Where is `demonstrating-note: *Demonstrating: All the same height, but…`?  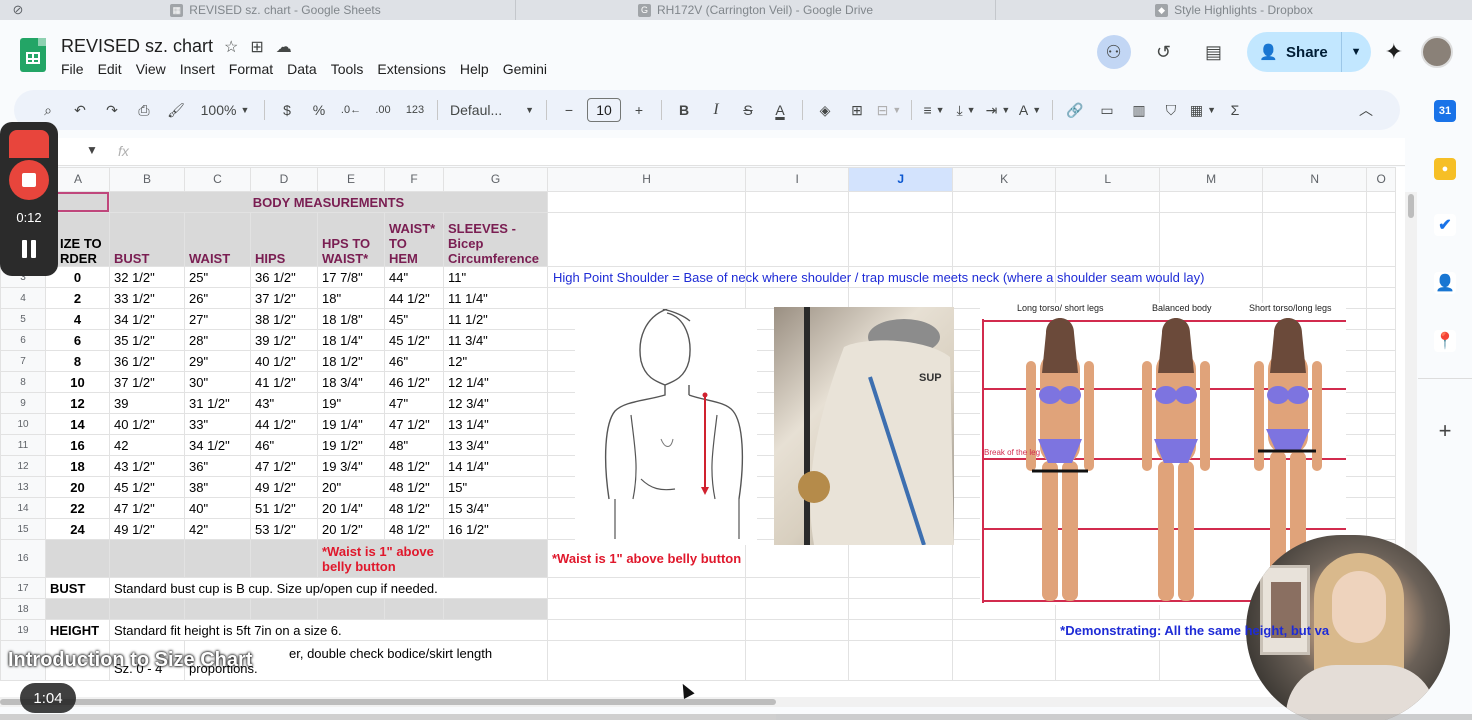 demonstrating-note: *Demonstrating: All the same height, but… is located at coordinates (1211, 630).